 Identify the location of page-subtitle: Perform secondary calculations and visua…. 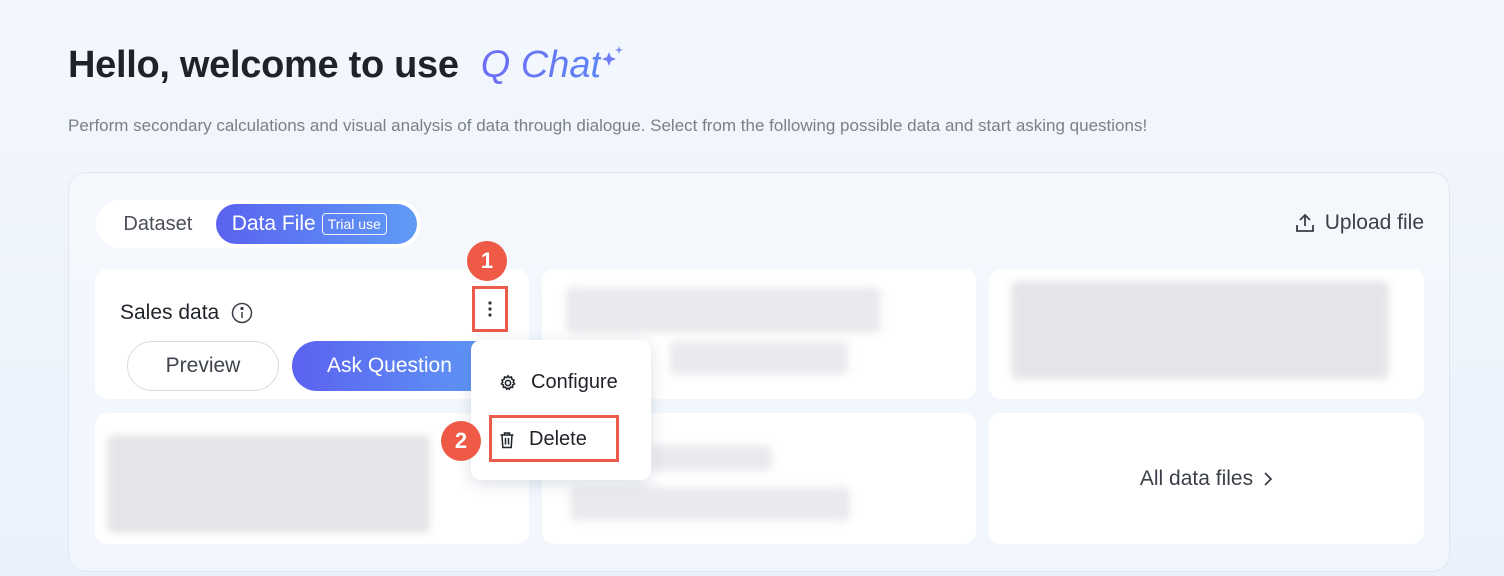
(608, 125).